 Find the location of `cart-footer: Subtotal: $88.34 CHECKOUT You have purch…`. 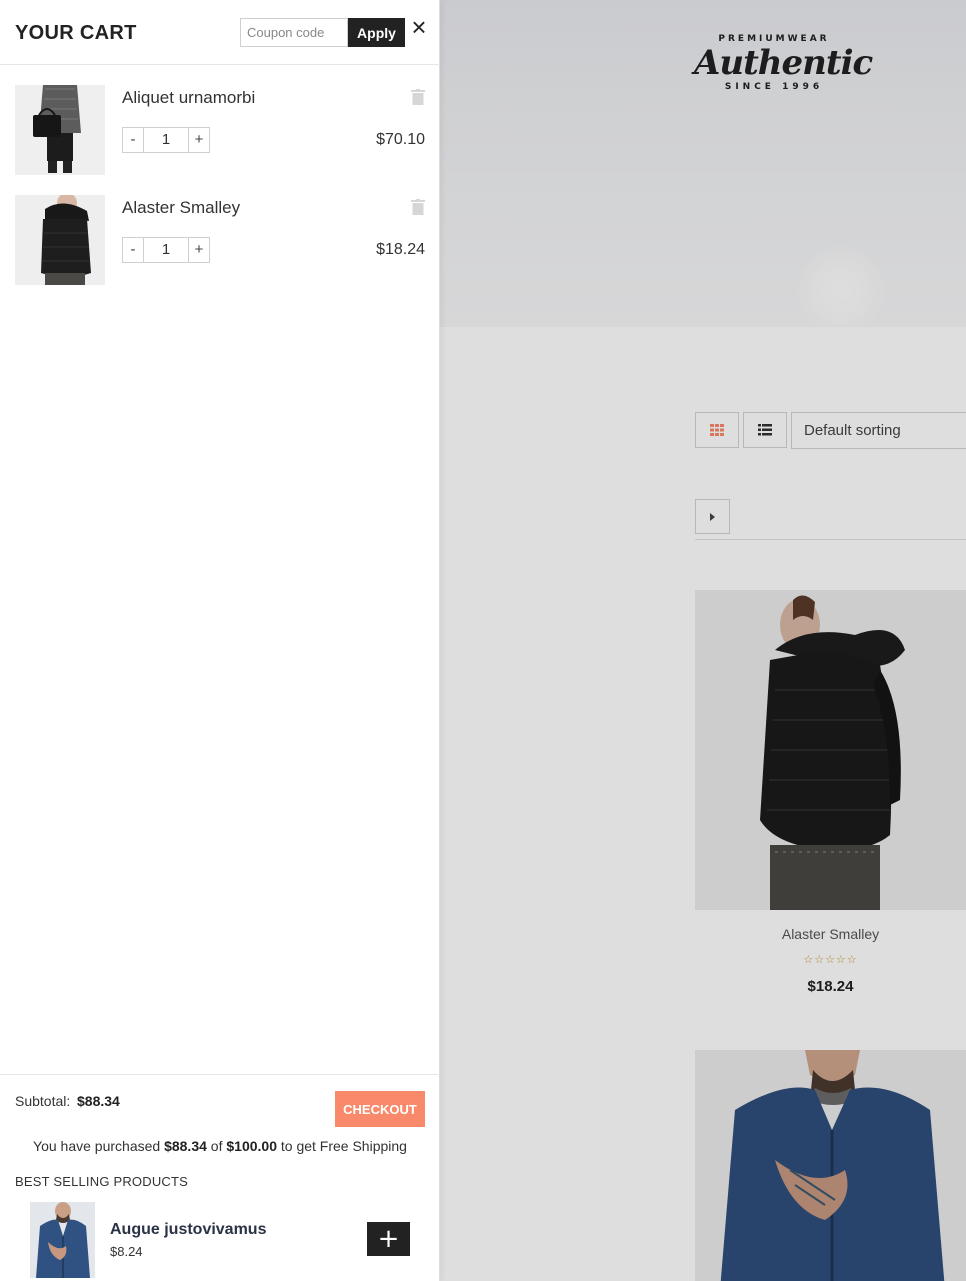

cart-footer: Subtotal: $88.34 CHECKOUT You have purch… is located at coordinates (220, 1177).